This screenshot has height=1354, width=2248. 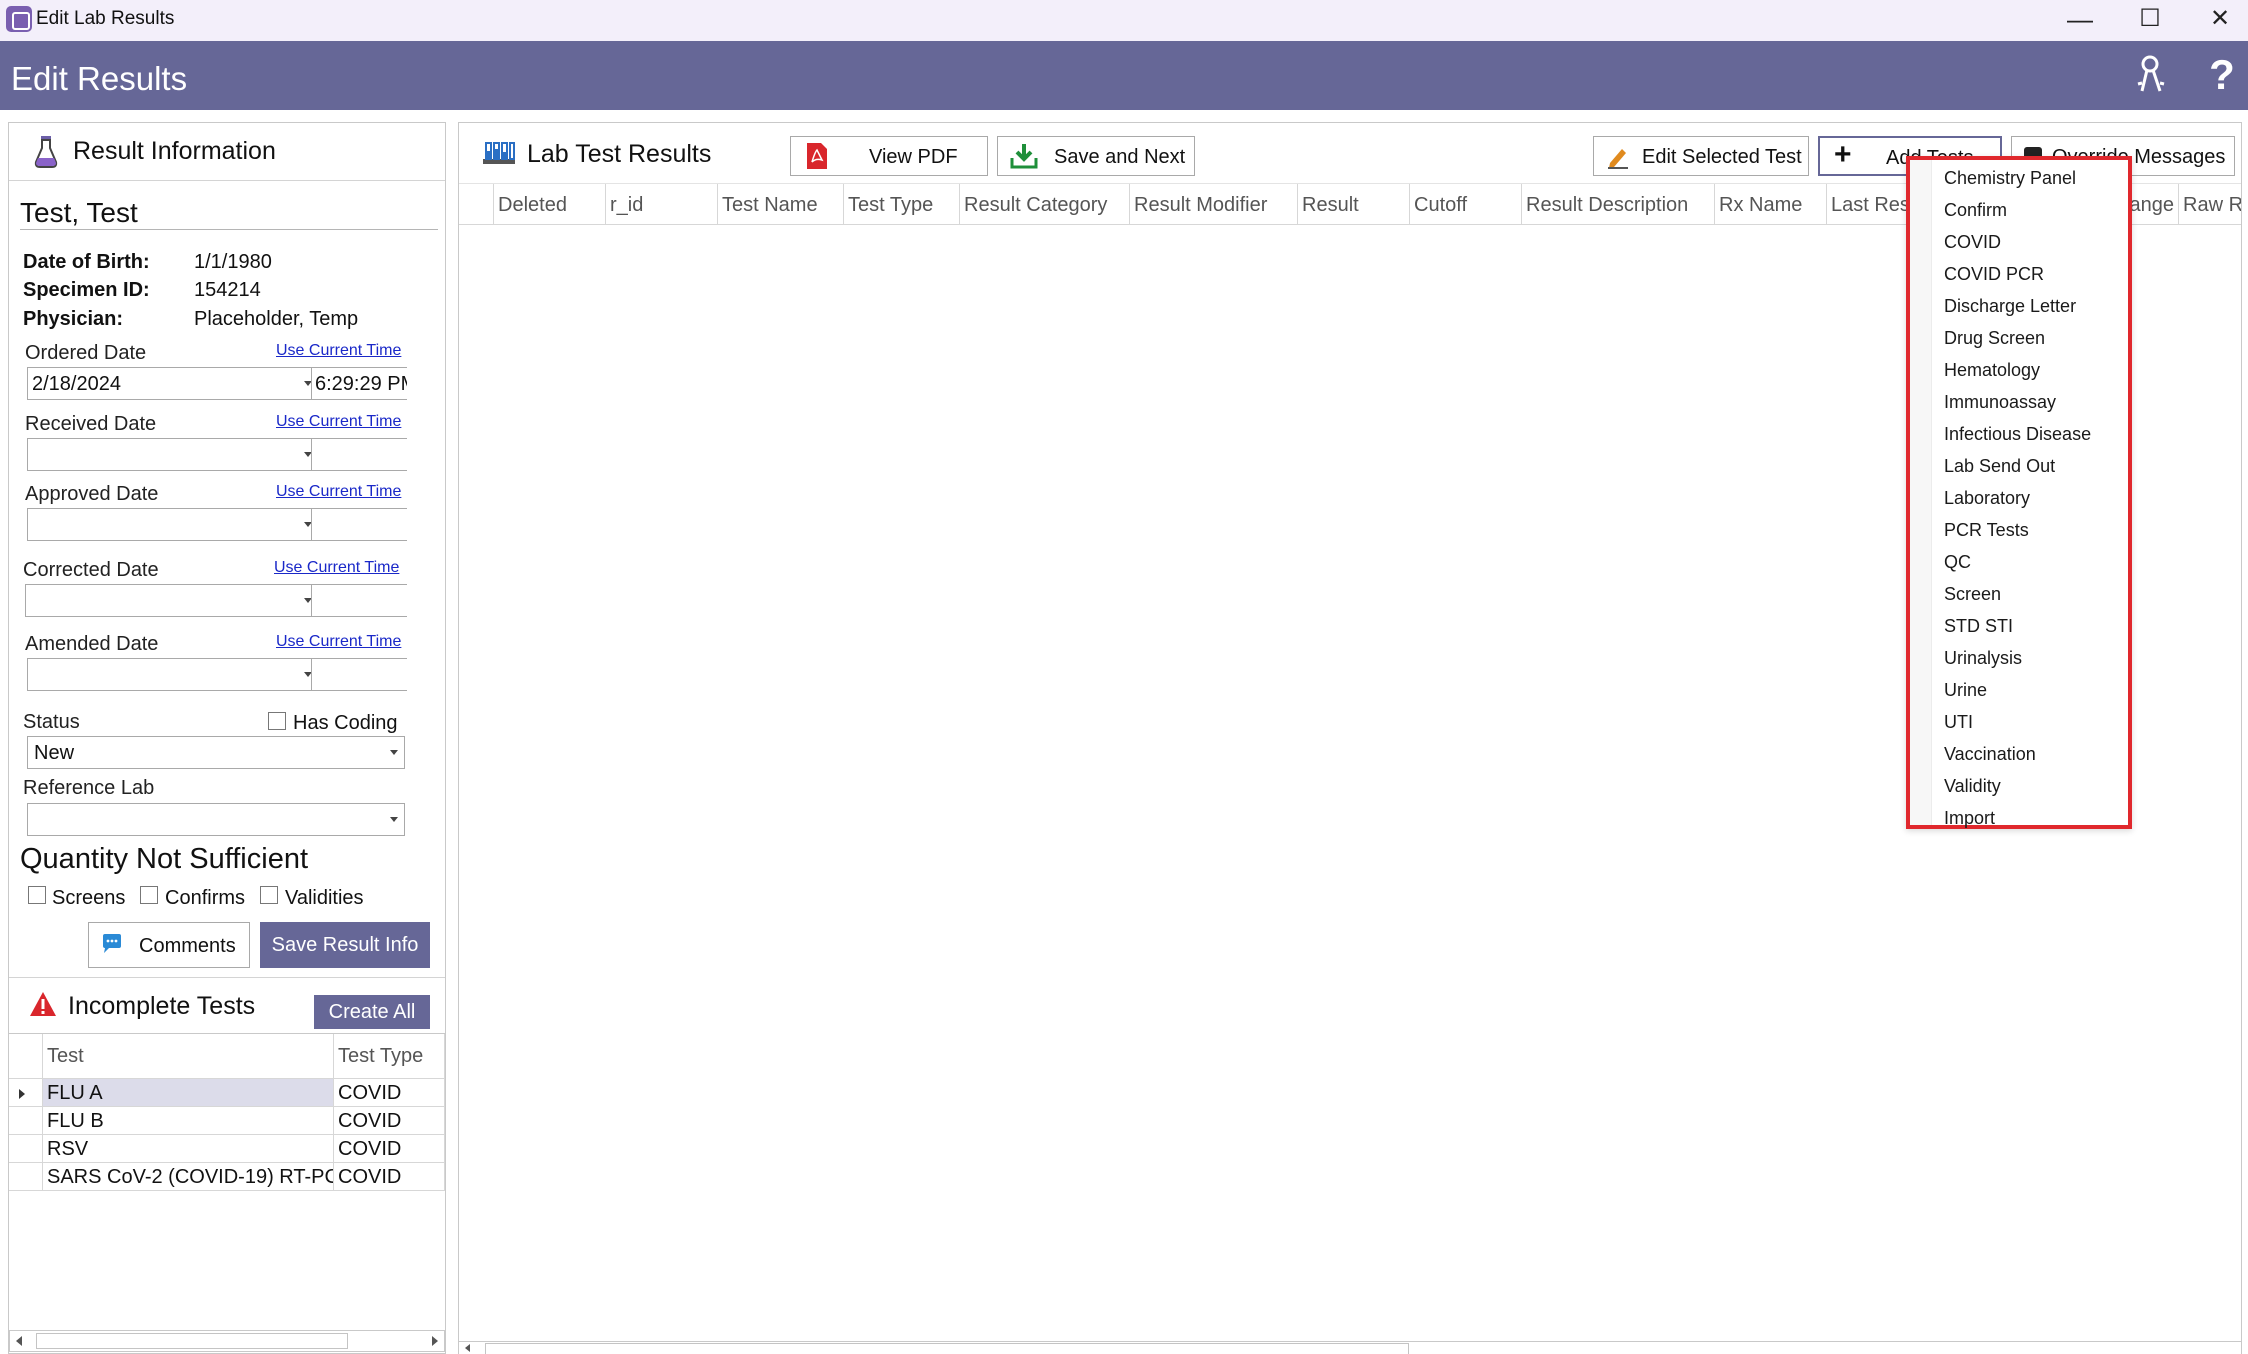 I want to click on table-cell-test: FLU B, so click(x=188, y=1121).